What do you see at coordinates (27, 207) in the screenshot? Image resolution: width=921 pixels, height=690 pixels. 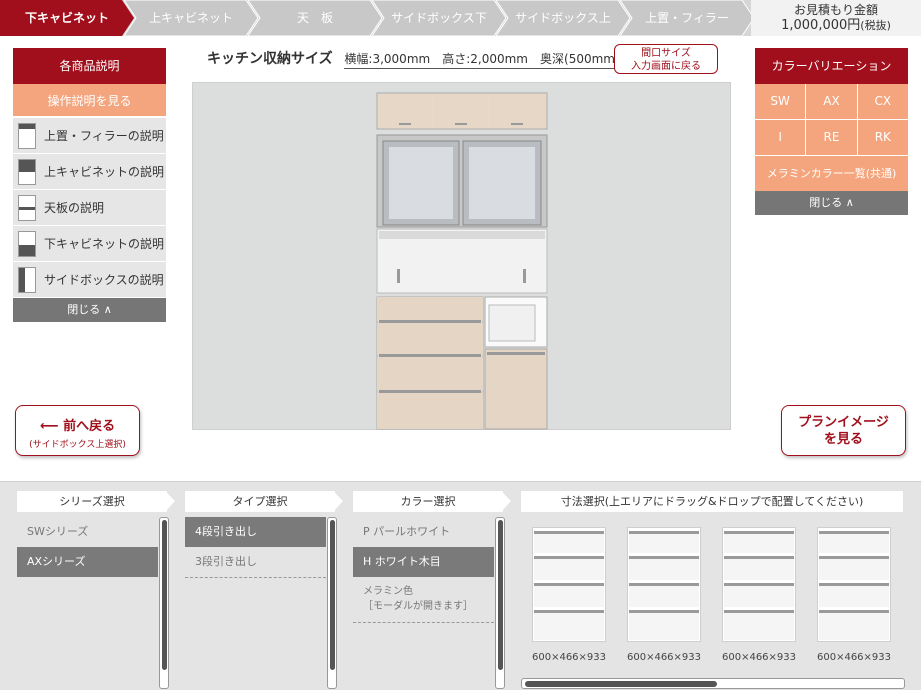 I see `countertop-icon` at bounding box center [27, 207].